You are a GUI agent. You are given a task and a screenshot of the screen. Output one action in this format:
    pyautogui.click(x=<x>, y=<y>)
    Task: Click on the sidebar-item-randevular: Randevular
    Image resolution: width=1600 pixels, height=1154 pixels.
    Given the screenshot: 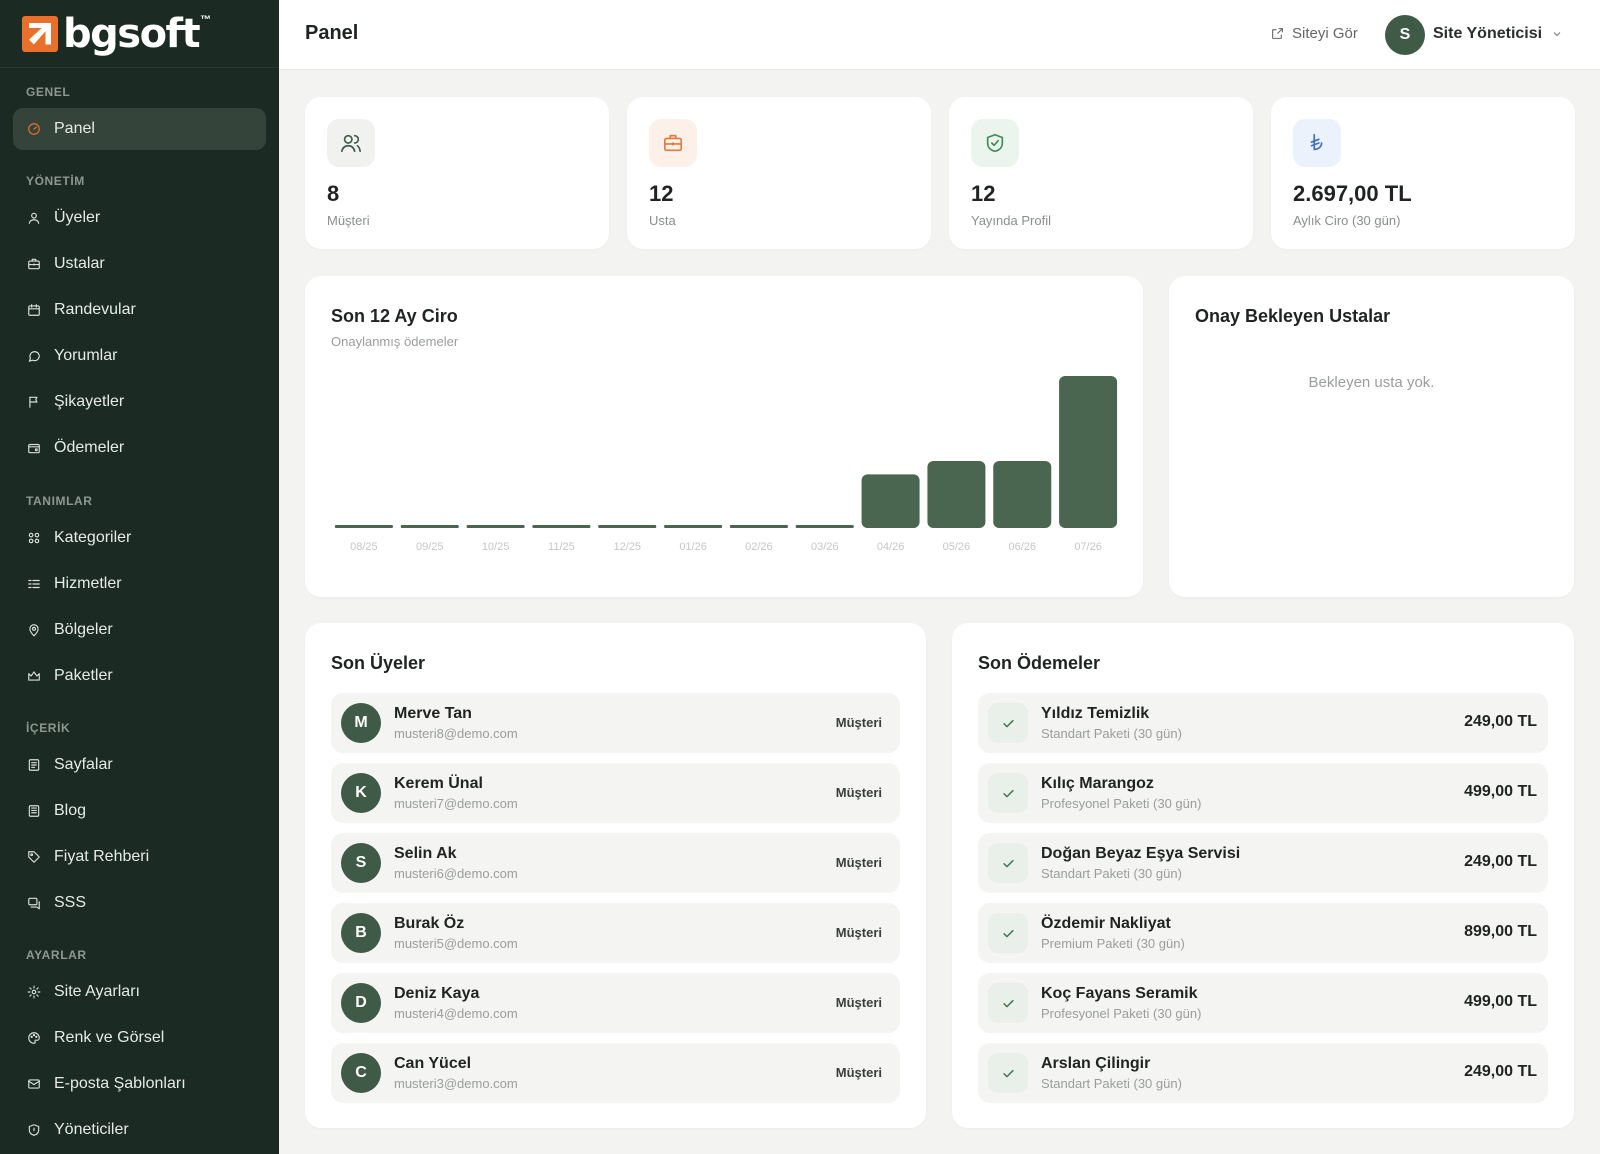 What is the action you would take?
    pyautogui.click(x=139, y=310)
    